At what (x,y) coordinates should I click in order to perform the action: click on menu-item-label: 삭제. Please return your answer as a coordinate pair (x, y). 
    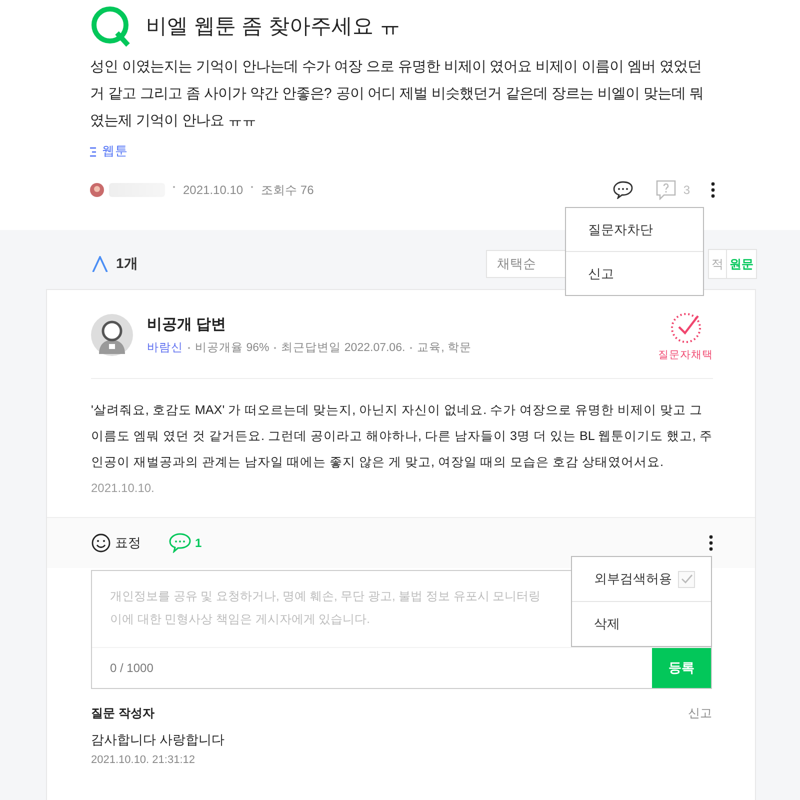
    Looking at the image, I should click on (607, 624).